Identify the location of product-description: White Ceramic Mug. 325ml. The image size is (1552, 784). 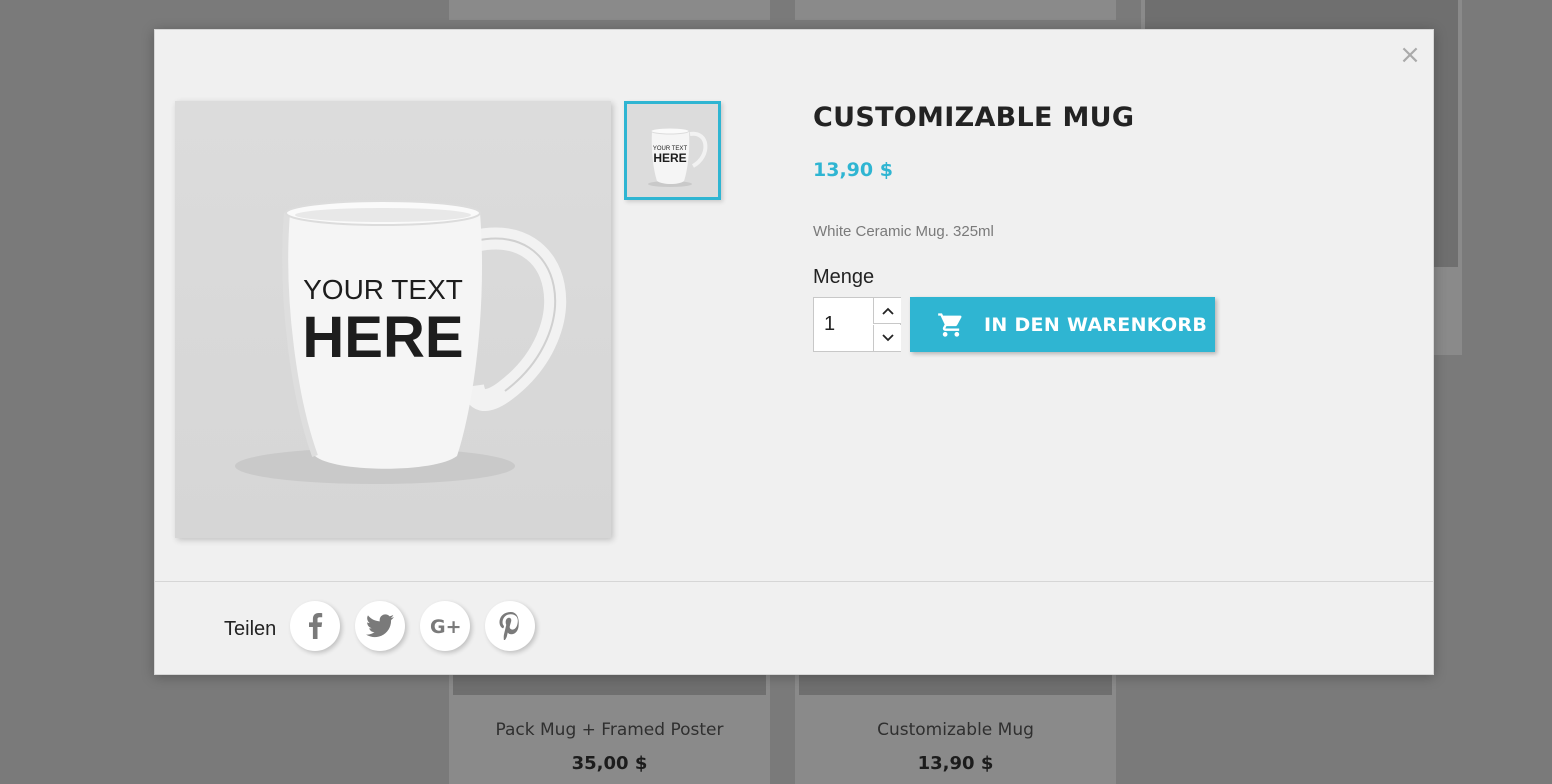
(903, 231).